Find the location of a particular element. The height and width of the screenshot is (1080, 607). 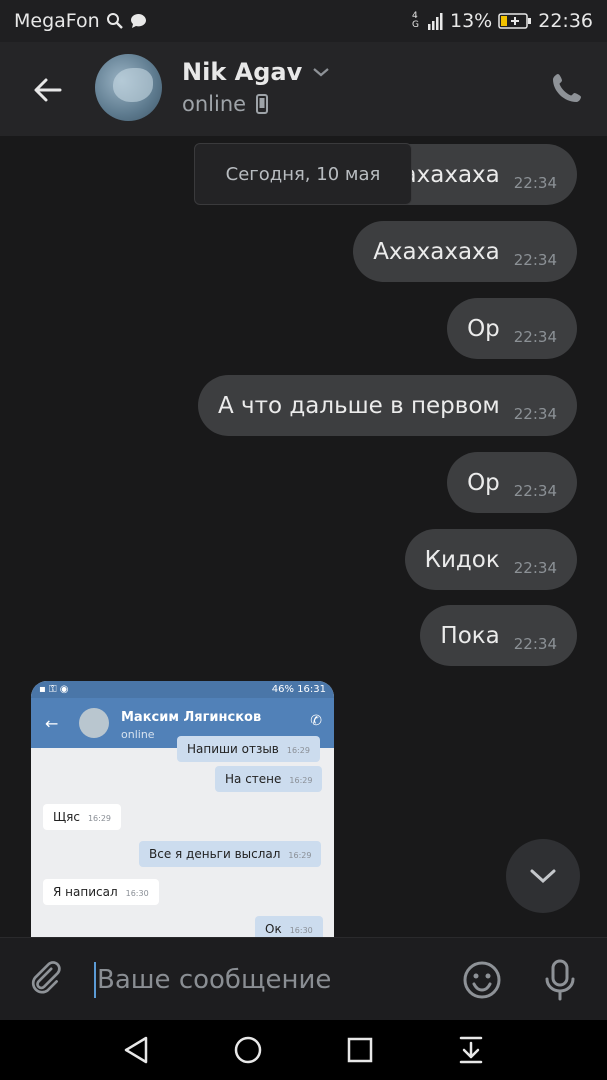

status-bar-left: MegaFon is located at coordinates (80, 21).